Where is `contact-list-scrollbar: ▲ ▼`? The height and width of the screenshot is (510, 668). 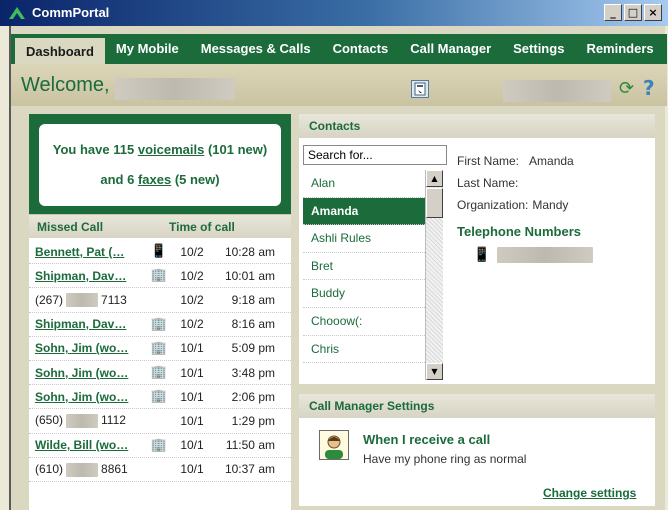 contact-list-scrollbar: ▲ ▼ is located at coordinates (434, 275).